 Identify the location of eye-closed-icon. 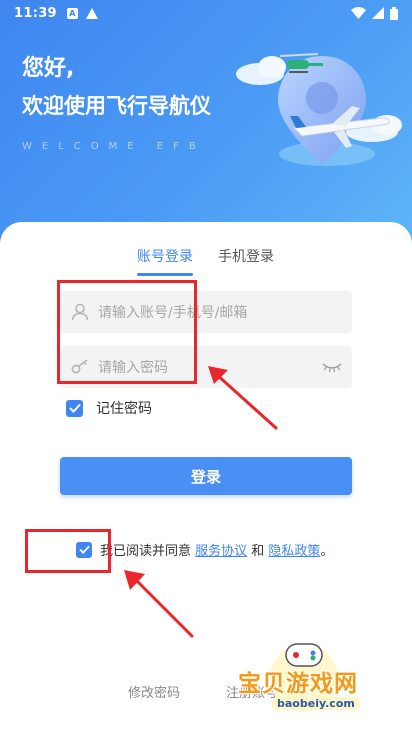
(332, 367).